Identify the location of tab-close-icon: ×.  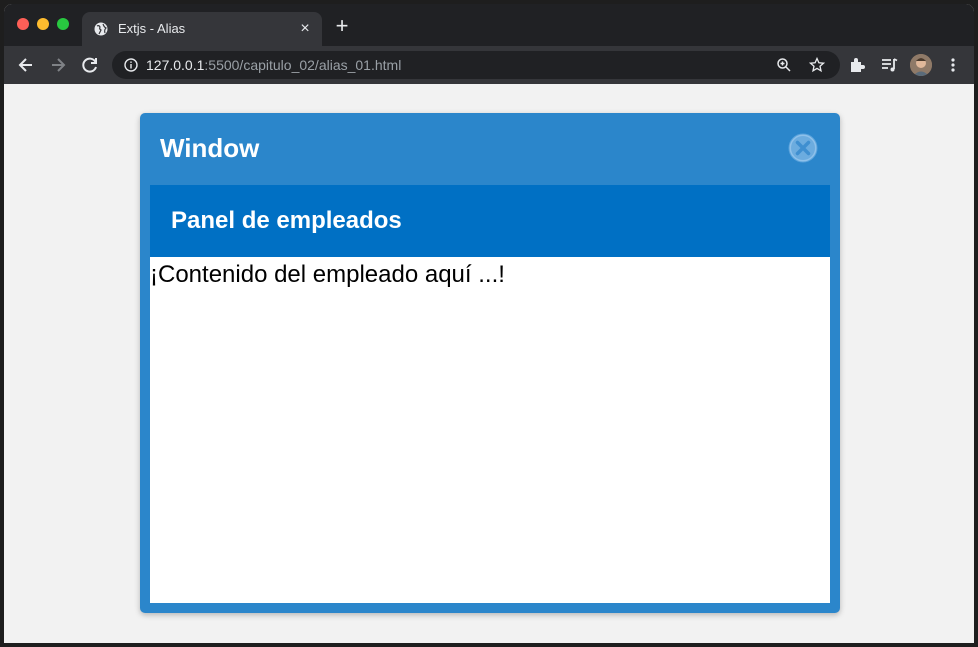
(305, 29).